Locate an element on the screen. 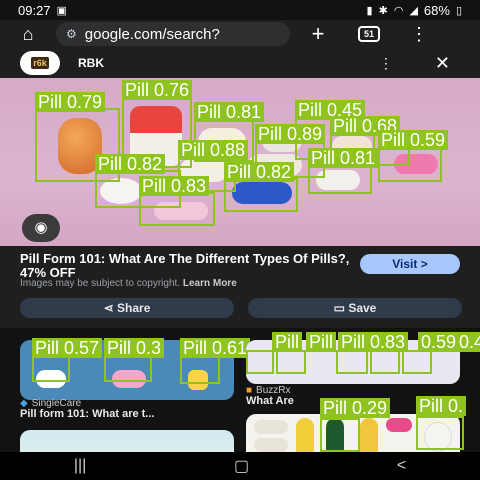 The width and height of the screenshot is (480, 480). url-text: google.com/search? is located at coordinates (152, 34).